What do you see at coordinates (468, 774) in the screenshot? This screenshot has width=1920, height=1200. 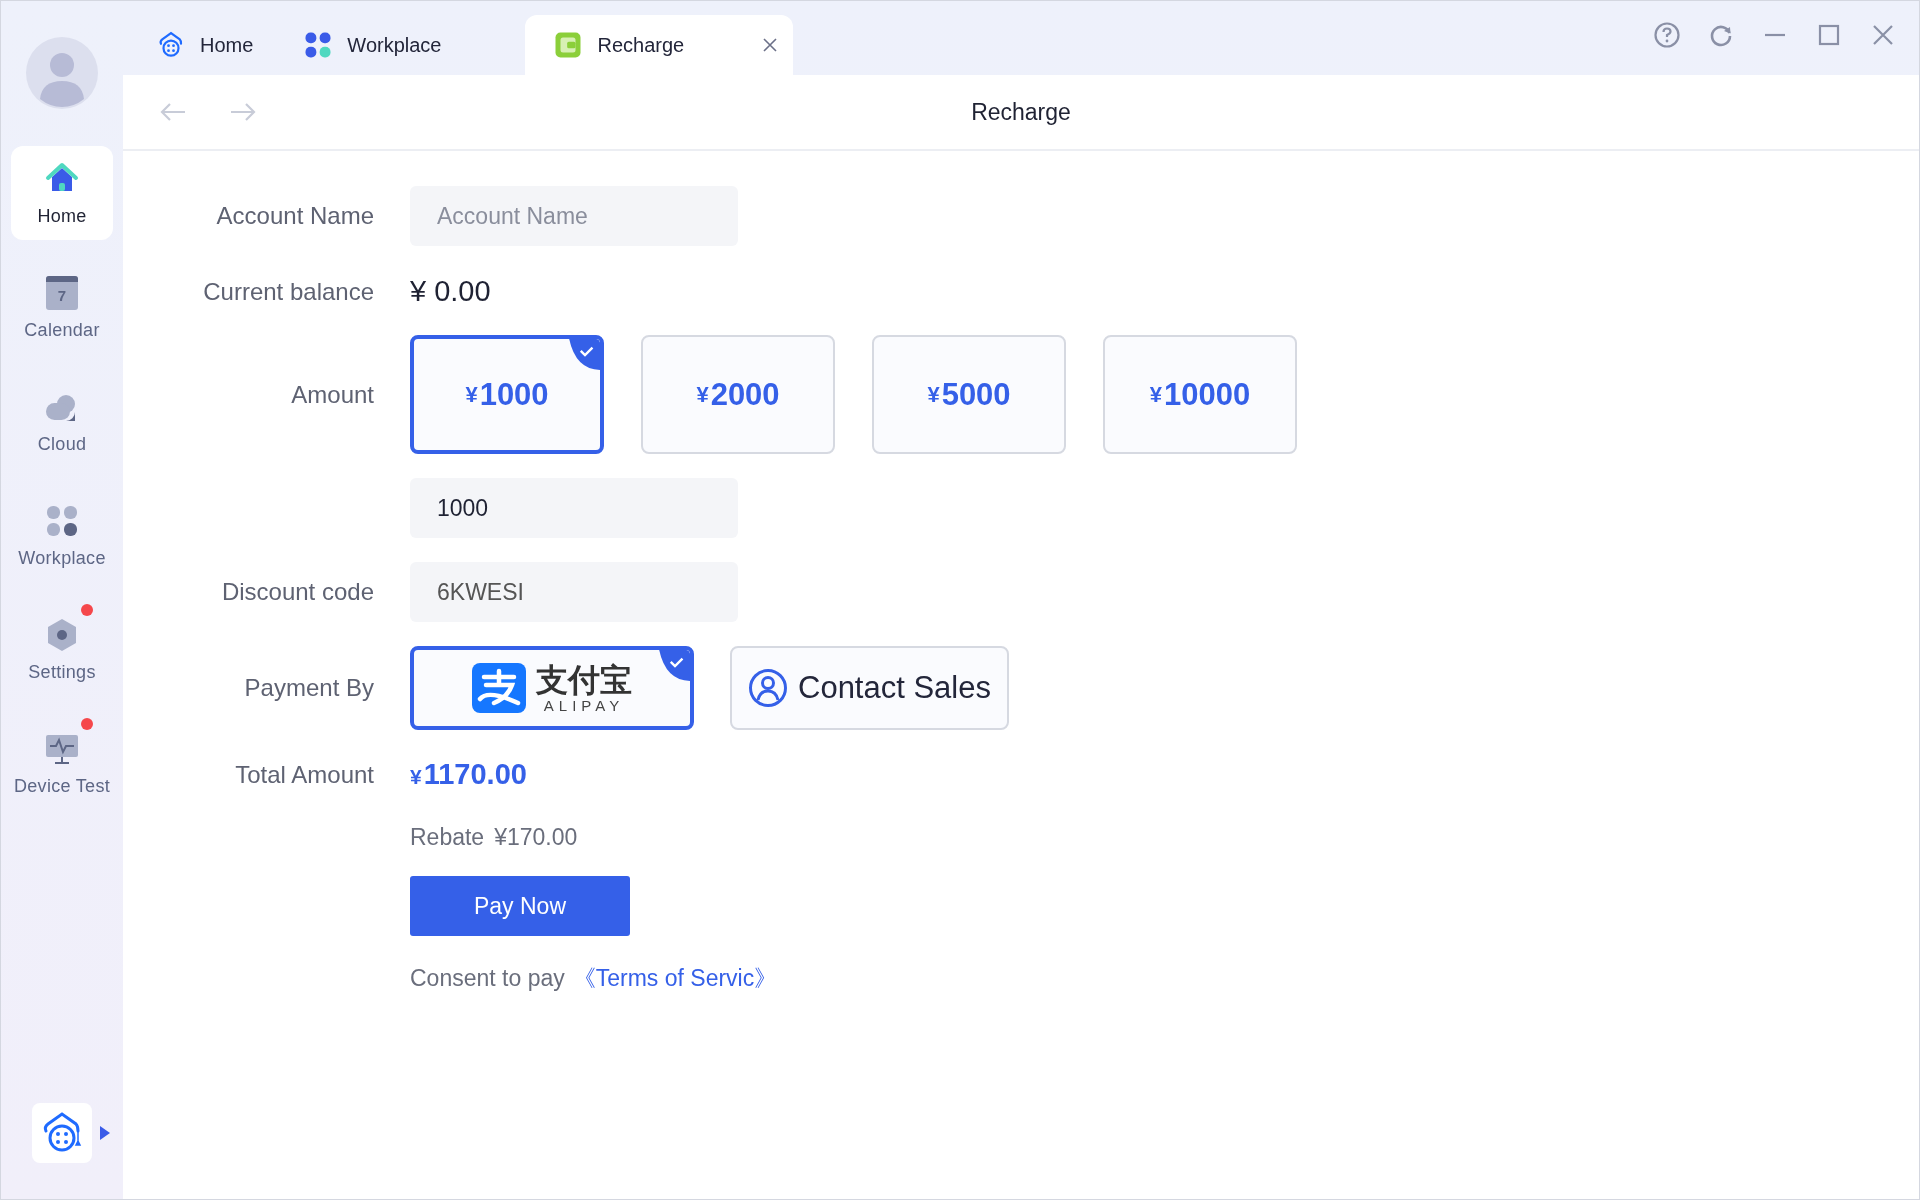 I see `total-amount: ¥1170.00` at bounding box center [468, 774].